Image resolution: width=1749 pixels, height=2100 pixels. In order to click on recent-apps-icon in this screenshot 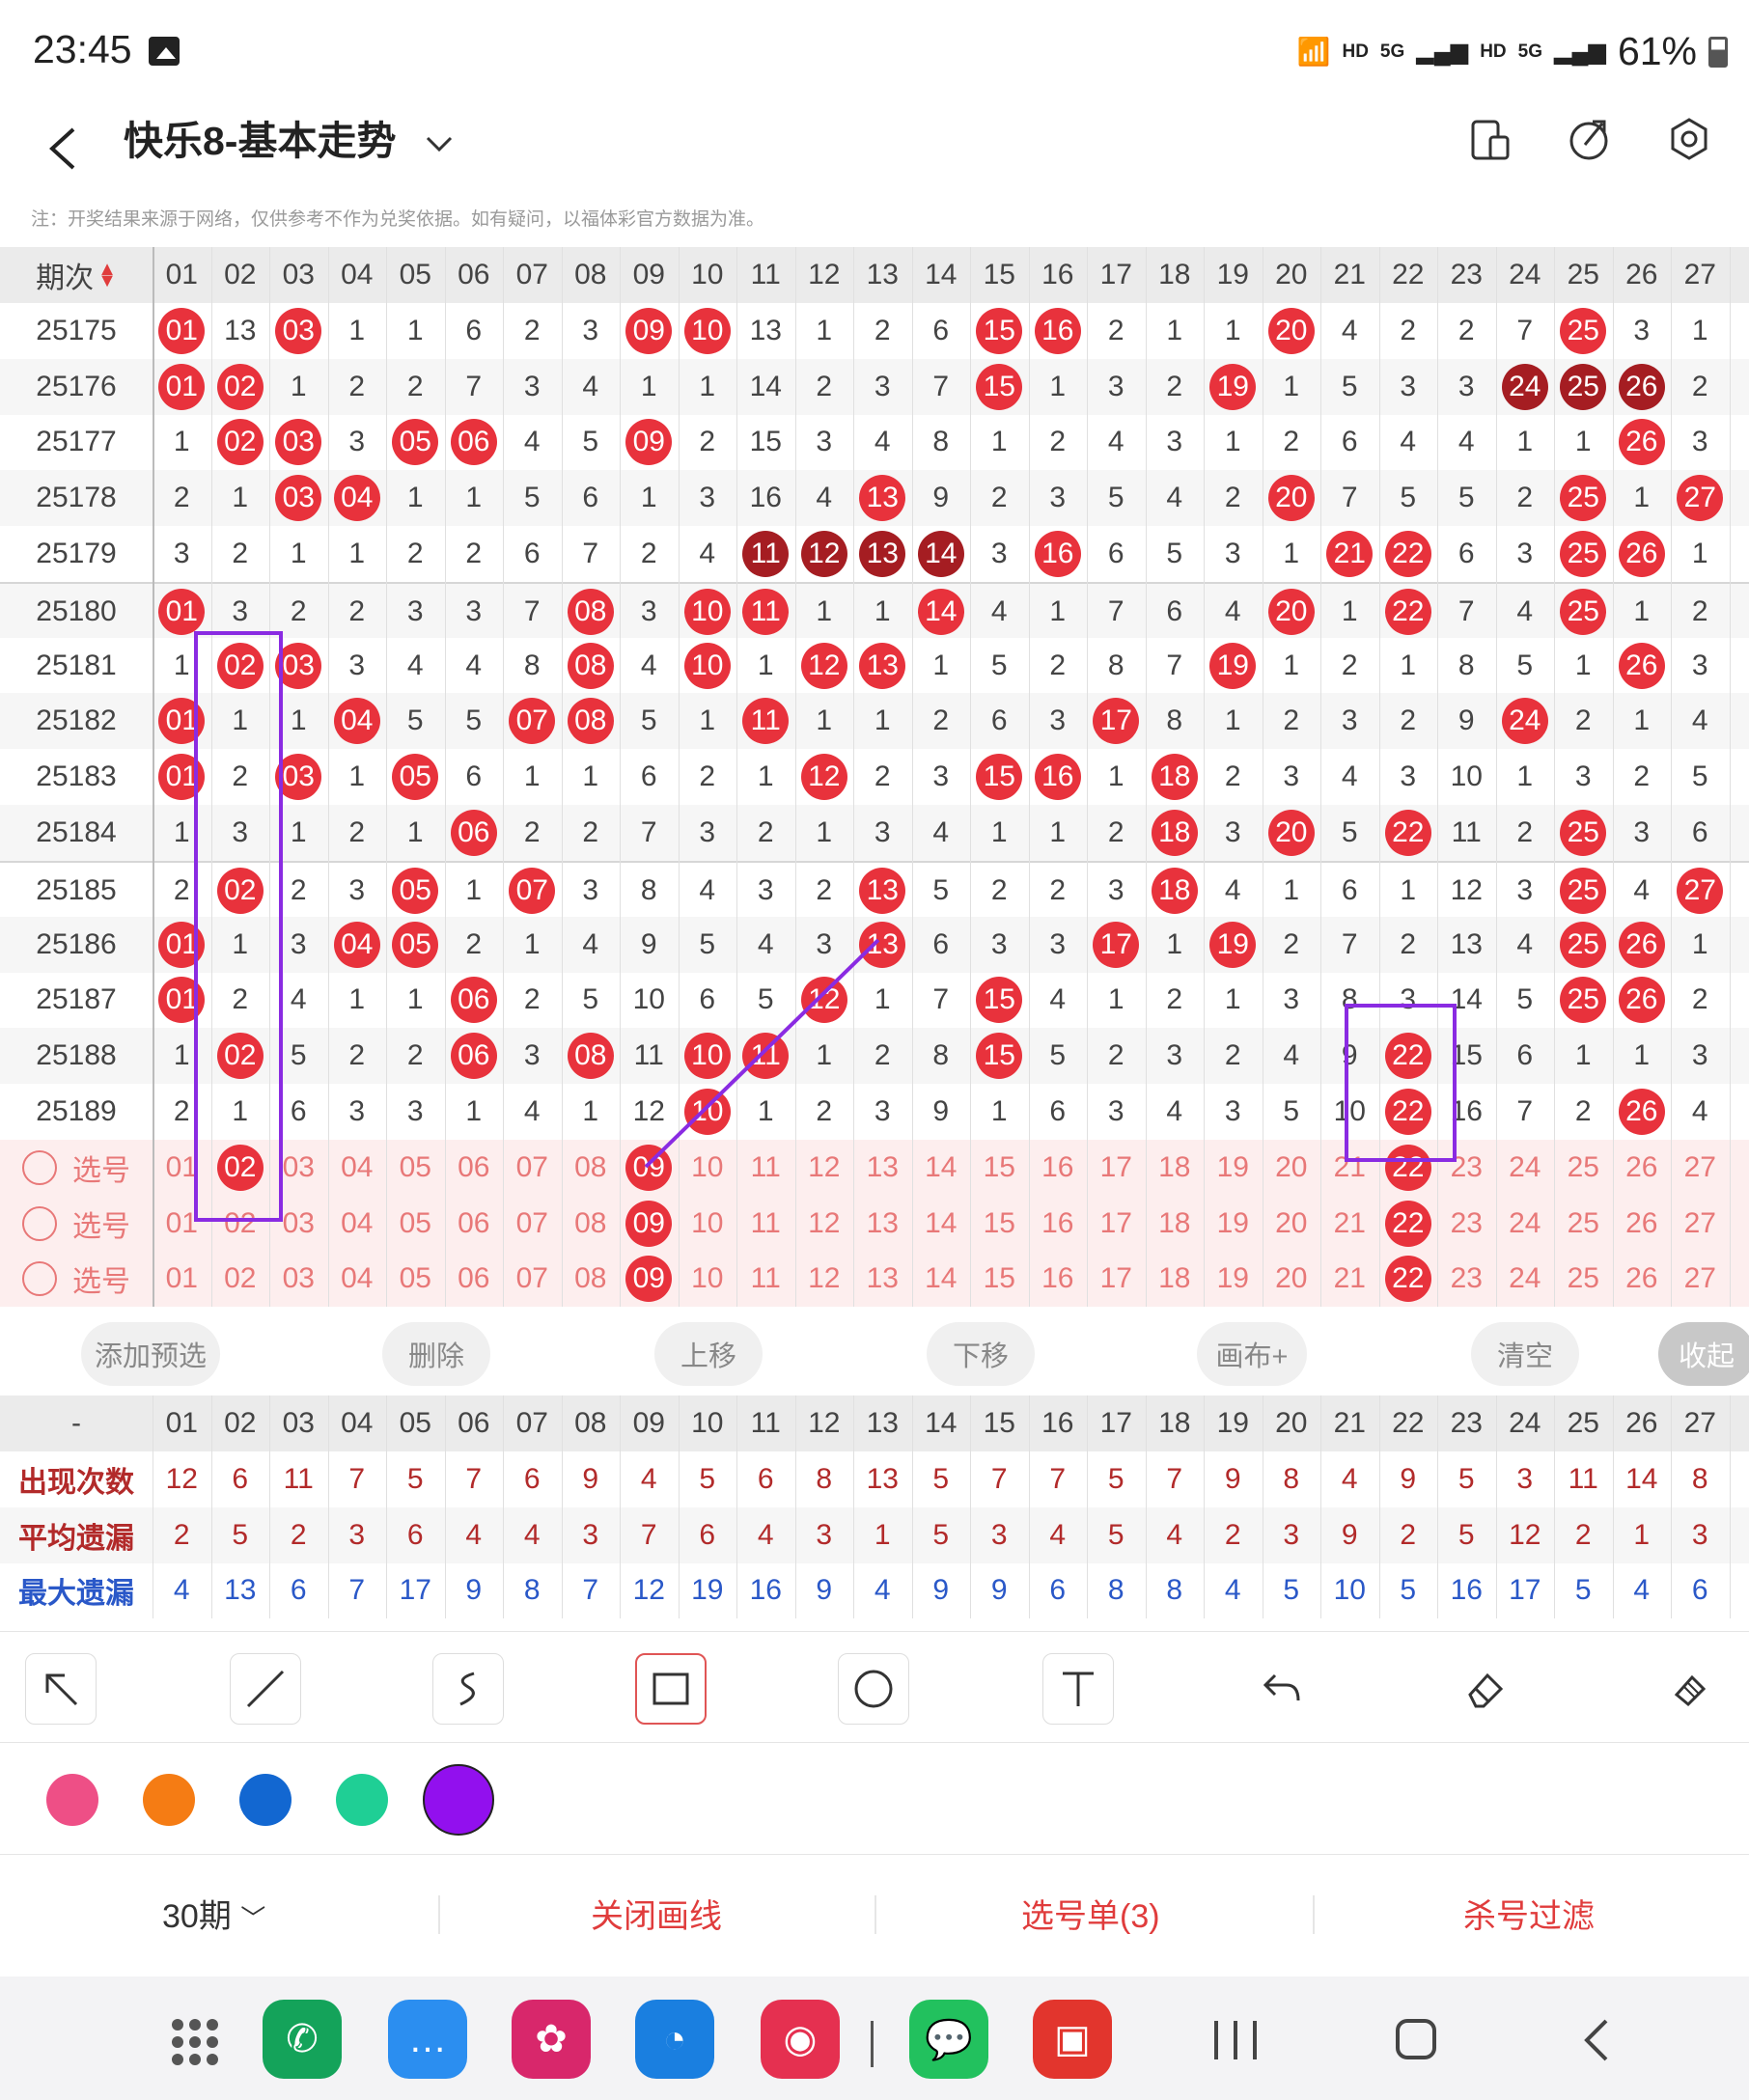, I will do `click(1235, 2040)`.